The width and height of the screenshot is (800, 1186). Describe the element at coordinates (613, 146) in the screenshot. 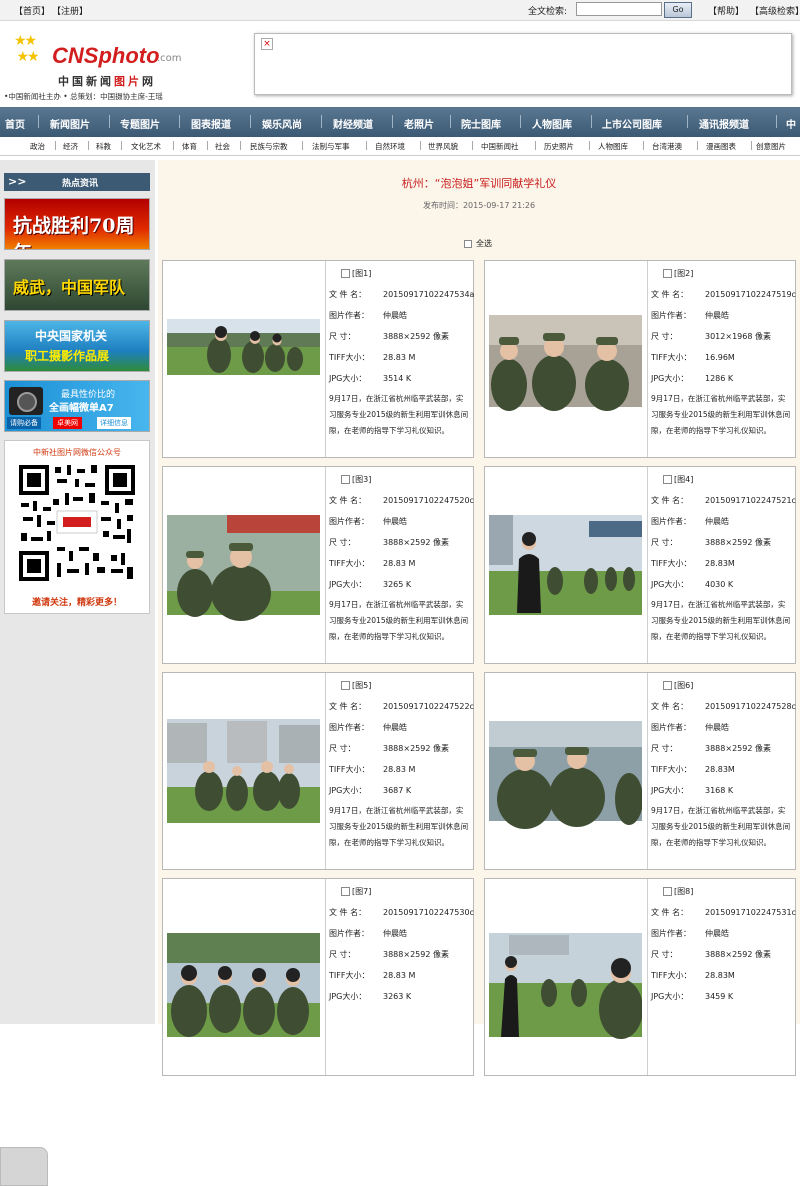

I see `category-people: 人物图库` at that location.